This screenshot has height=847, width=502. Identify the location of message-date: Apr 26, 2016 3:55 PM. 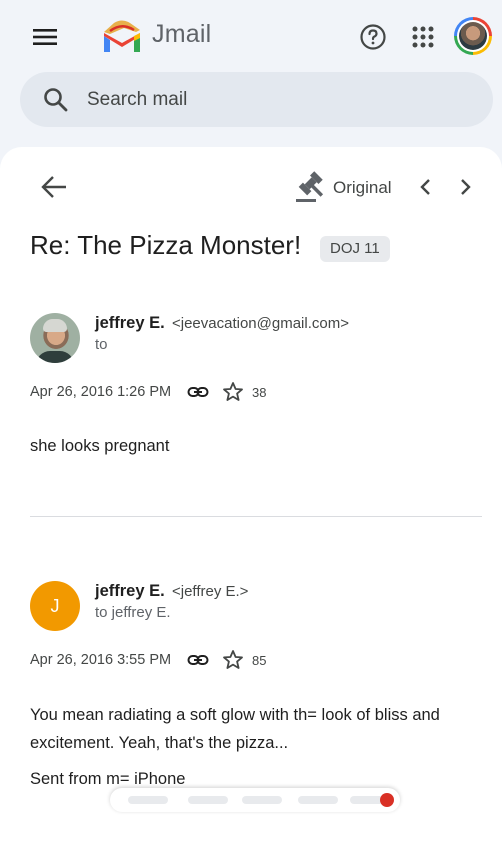
(101, 660).